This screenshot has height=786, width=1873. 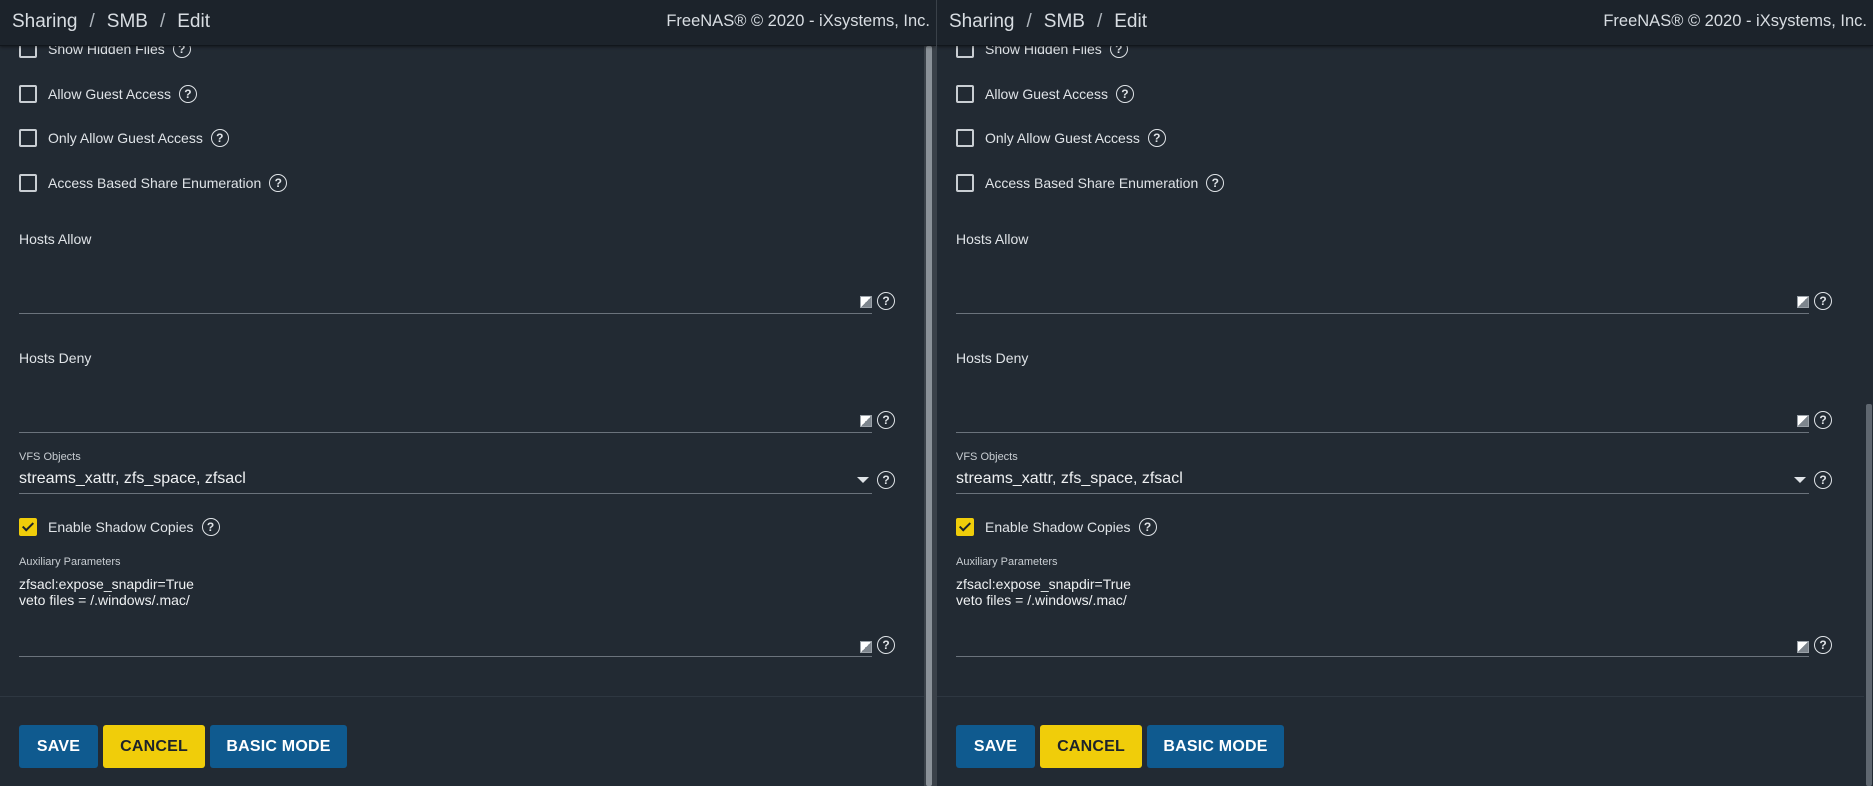 I want to click on pane-scrollbar-thumb, so click(x=929, y=416).